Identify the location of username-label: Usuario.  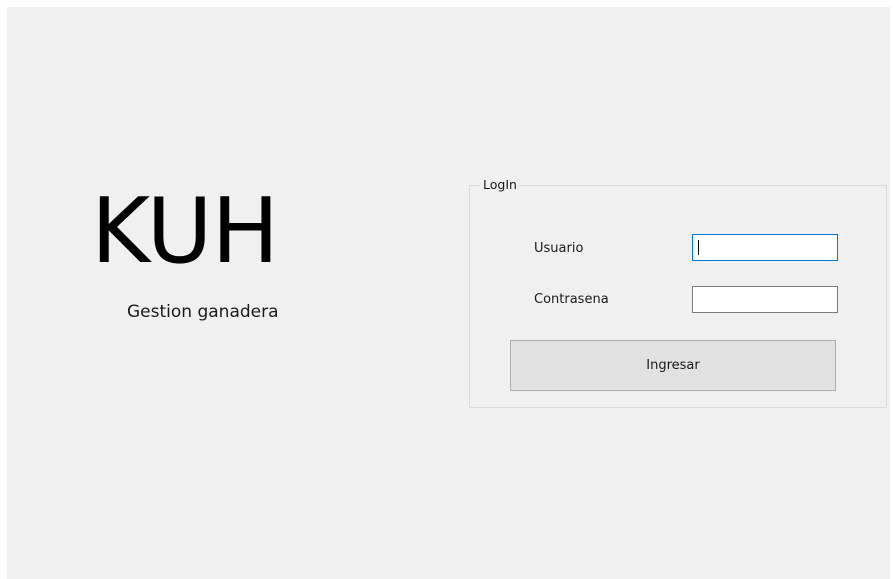
(559, 248).